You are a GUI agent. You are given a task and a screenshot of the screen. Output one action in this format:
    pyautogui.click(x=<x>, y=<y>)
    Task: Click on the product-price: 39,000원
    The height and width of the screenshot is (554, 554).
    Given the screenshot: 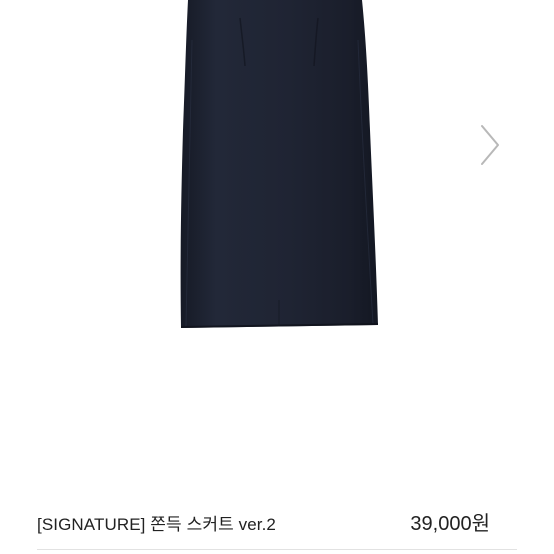 What is the action you would take?
    pyautogui.click(x=450, y=524)
    